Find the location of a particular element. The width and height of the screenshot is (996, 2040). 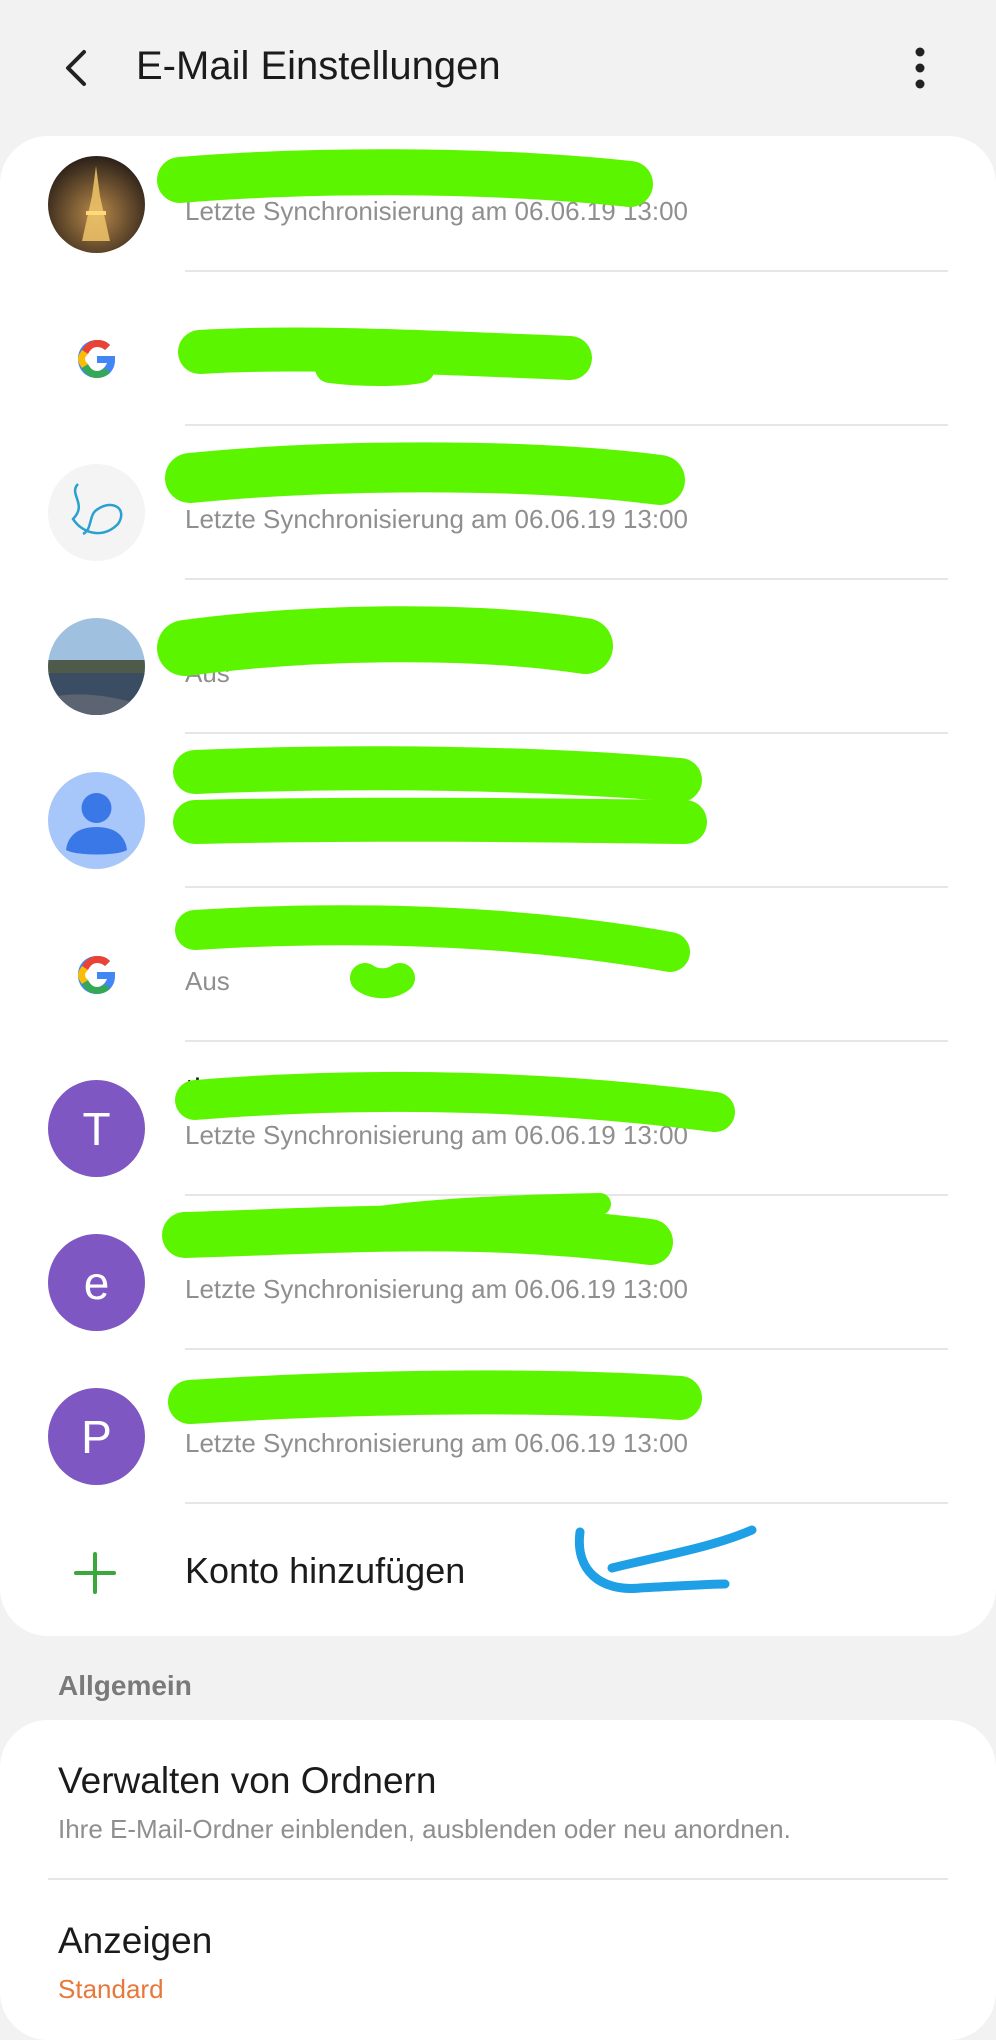

default-person-icon is located at coordinates (96, 820).